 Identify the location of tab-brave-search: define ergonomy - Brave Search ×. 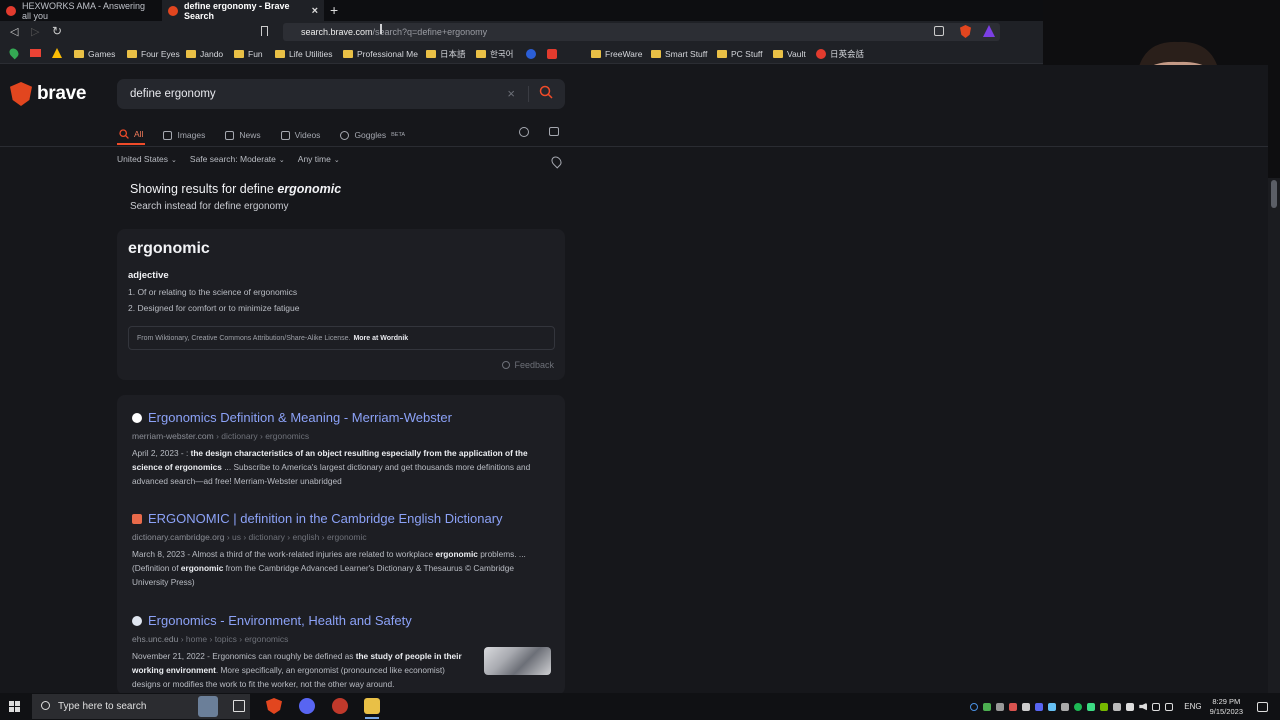
(243, 10).